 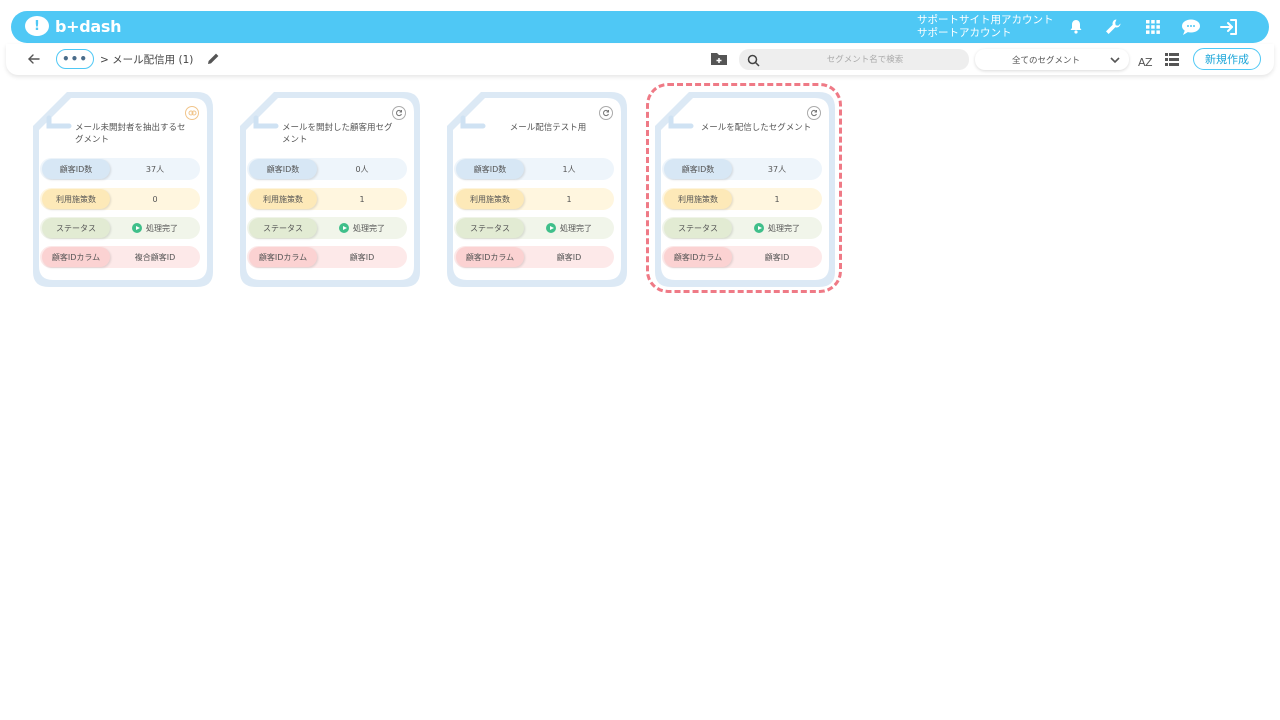 I want to click on segment-title: メール未開封者を抽出するセグメント, so click(x=130, y=134).